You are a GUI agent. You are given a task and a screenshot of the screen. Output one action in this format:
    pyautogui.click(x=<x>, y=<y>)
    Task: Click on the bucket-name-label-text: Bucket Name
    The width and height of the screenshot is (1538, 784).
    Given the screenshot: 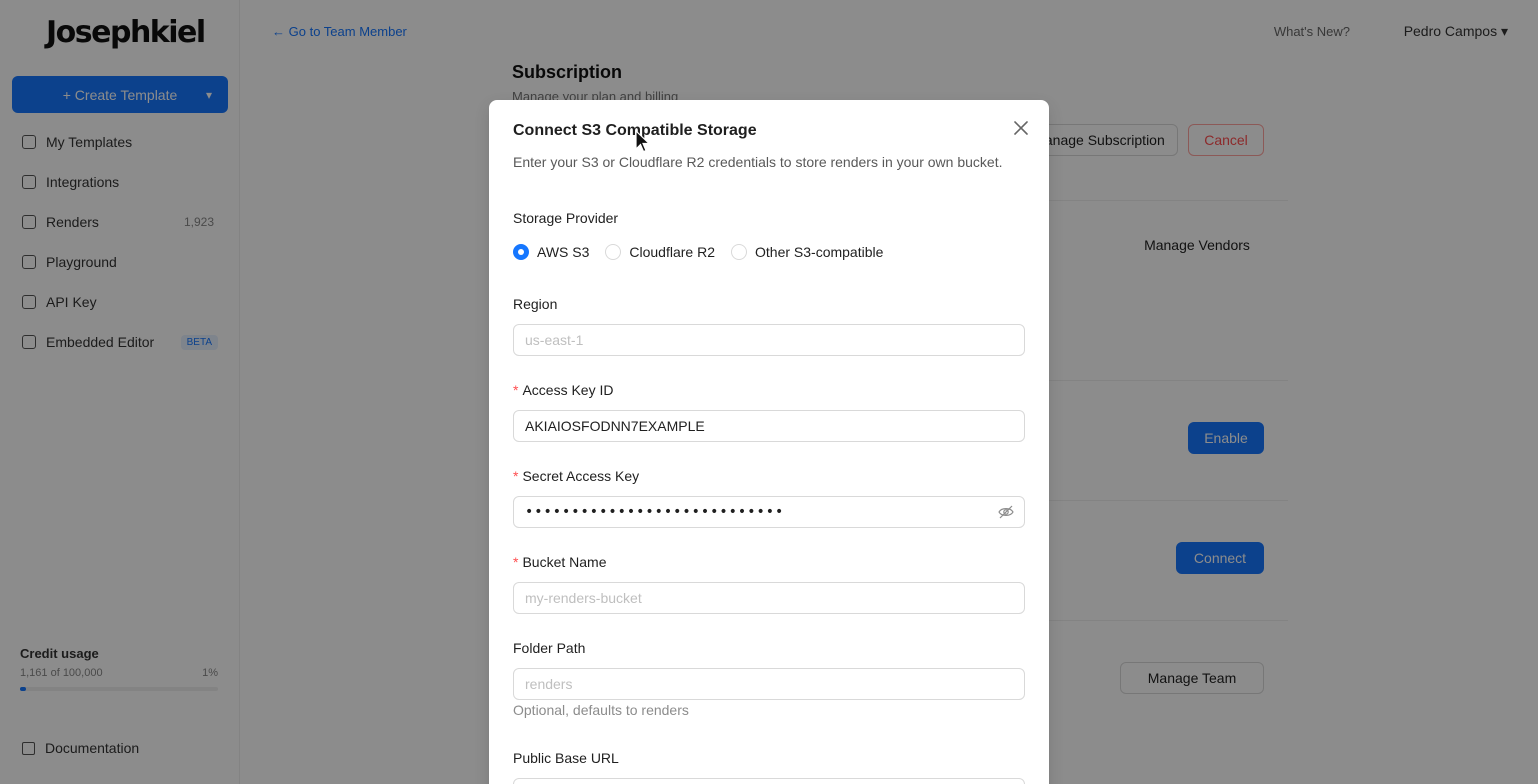 What is the action you would take?
    pyautogui.click(x=564, y=562)
    